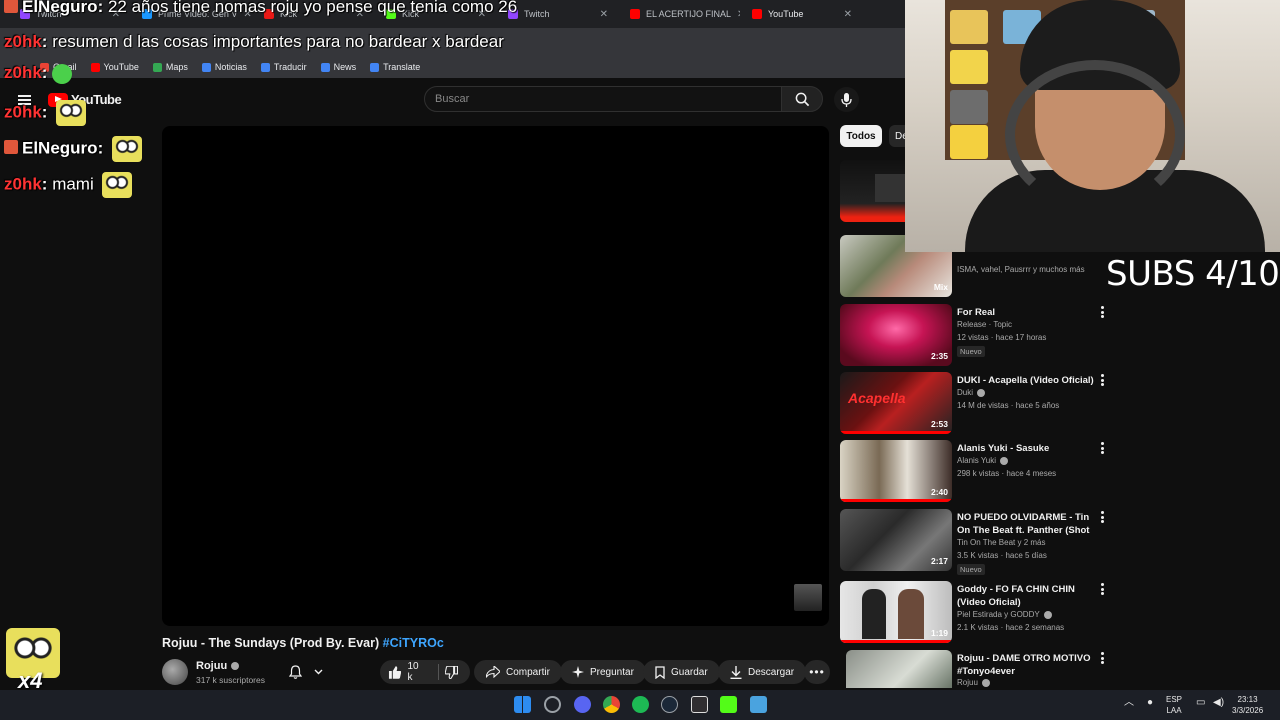 The height and width of the screenshot is (720, 1280). I want to click on network-icon: ▭, so click(1200, 702).